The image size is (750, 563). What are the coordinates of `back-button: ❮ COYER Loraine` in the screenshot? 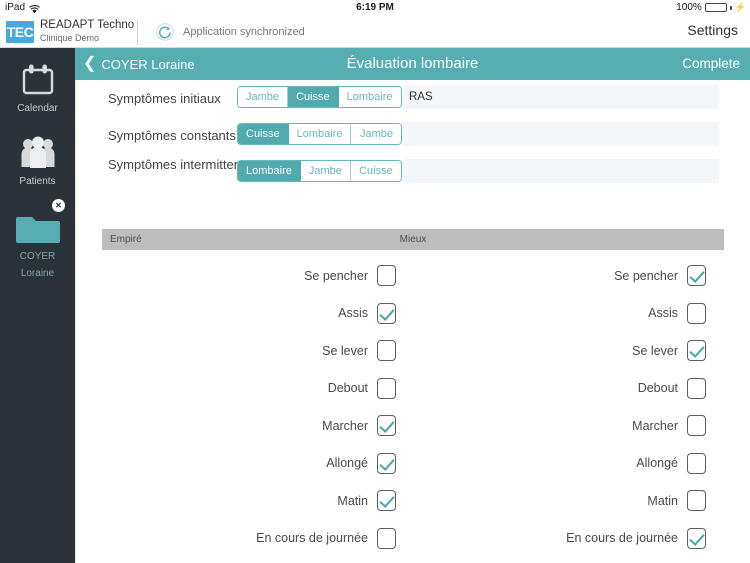 It's located at (139, 64).